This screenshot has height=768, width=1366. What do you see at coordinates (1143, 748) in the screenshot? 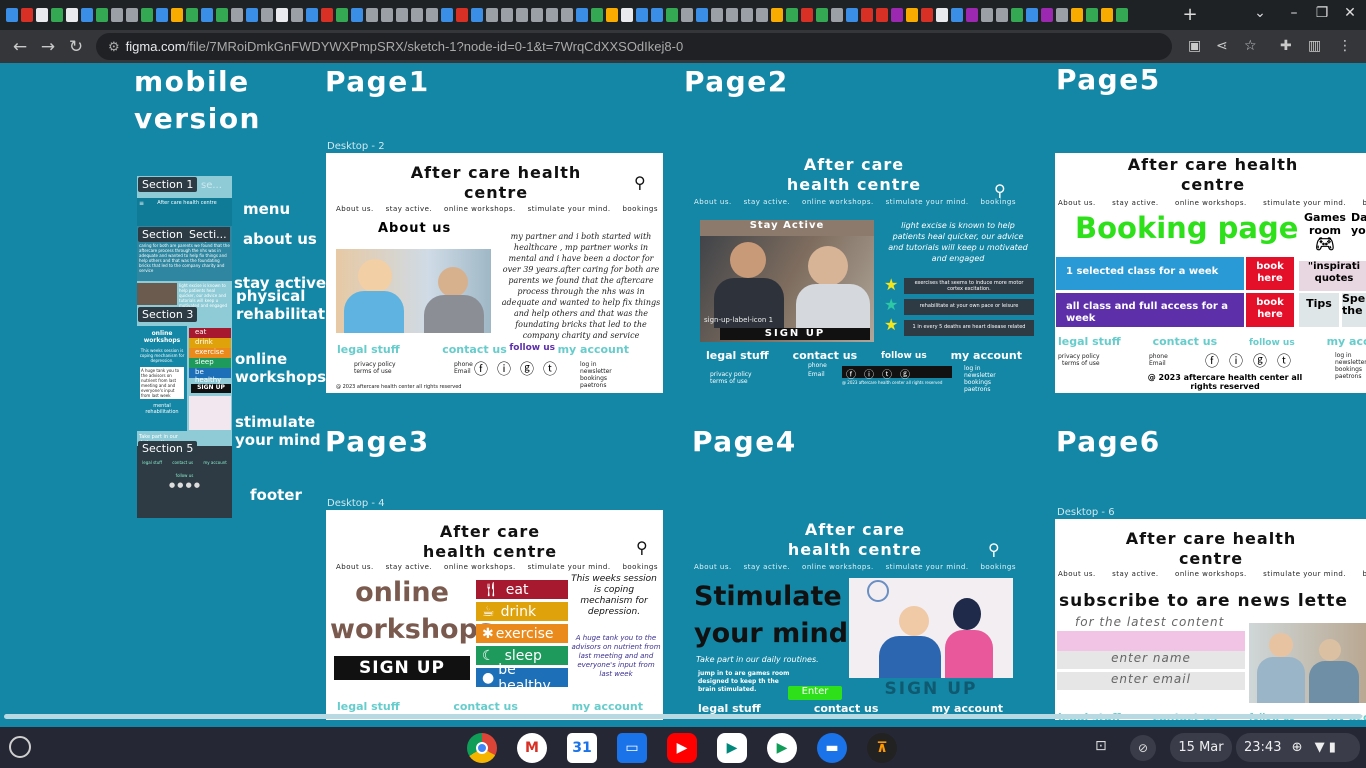
I see `mic-off-icon: ⊘` at bounding box center [1143, 748].